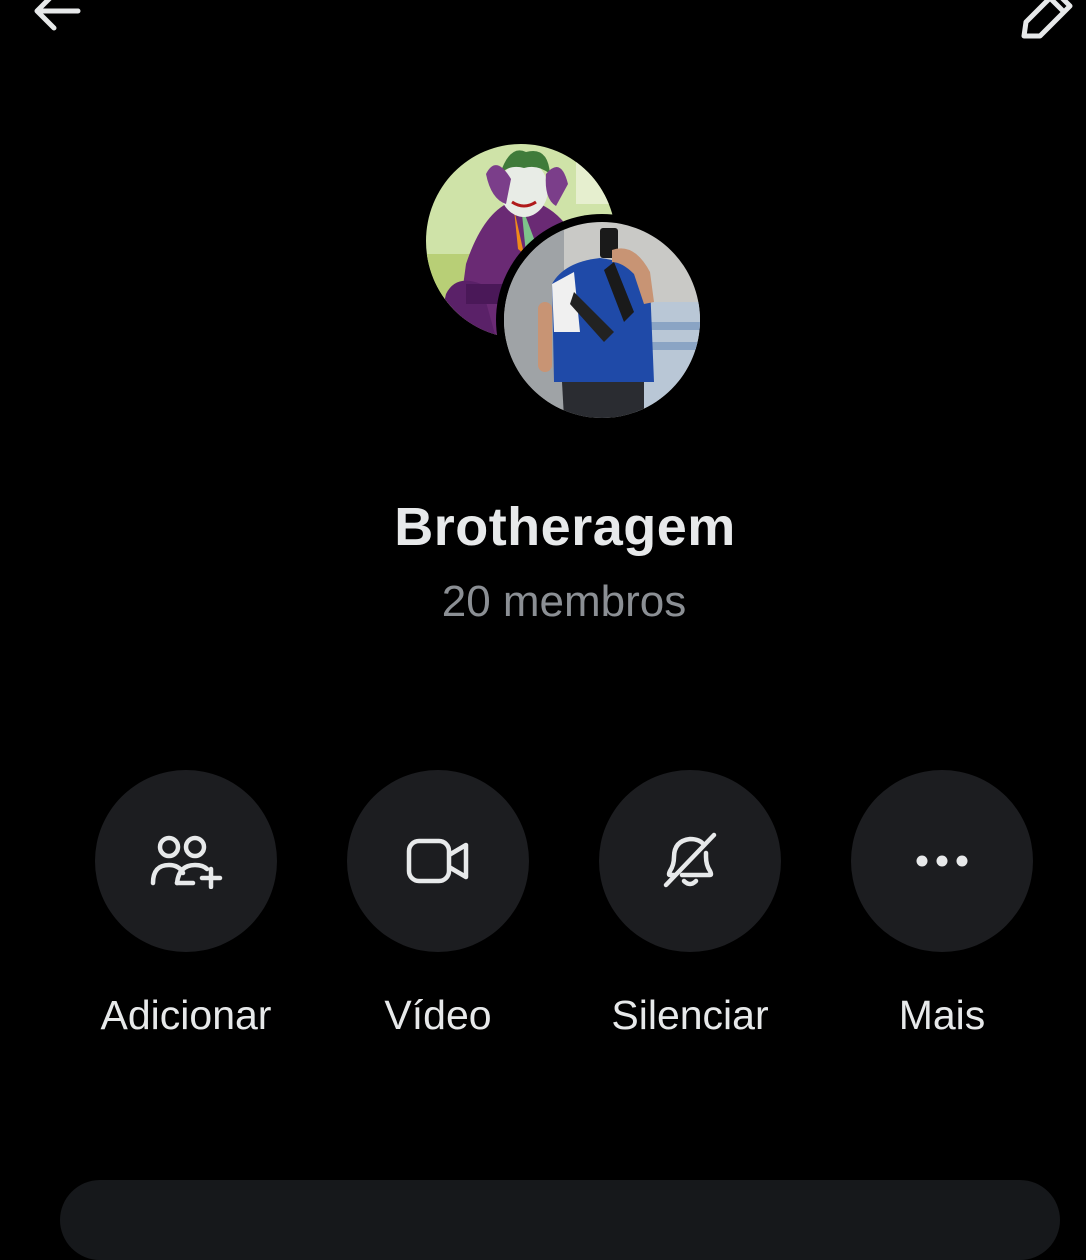 Image resolution: width=1086 pixels, height=1260 pixels. Describe the element at coordinates (602, 320) in the screenshot. I see `member-avatar-photo` at that location.